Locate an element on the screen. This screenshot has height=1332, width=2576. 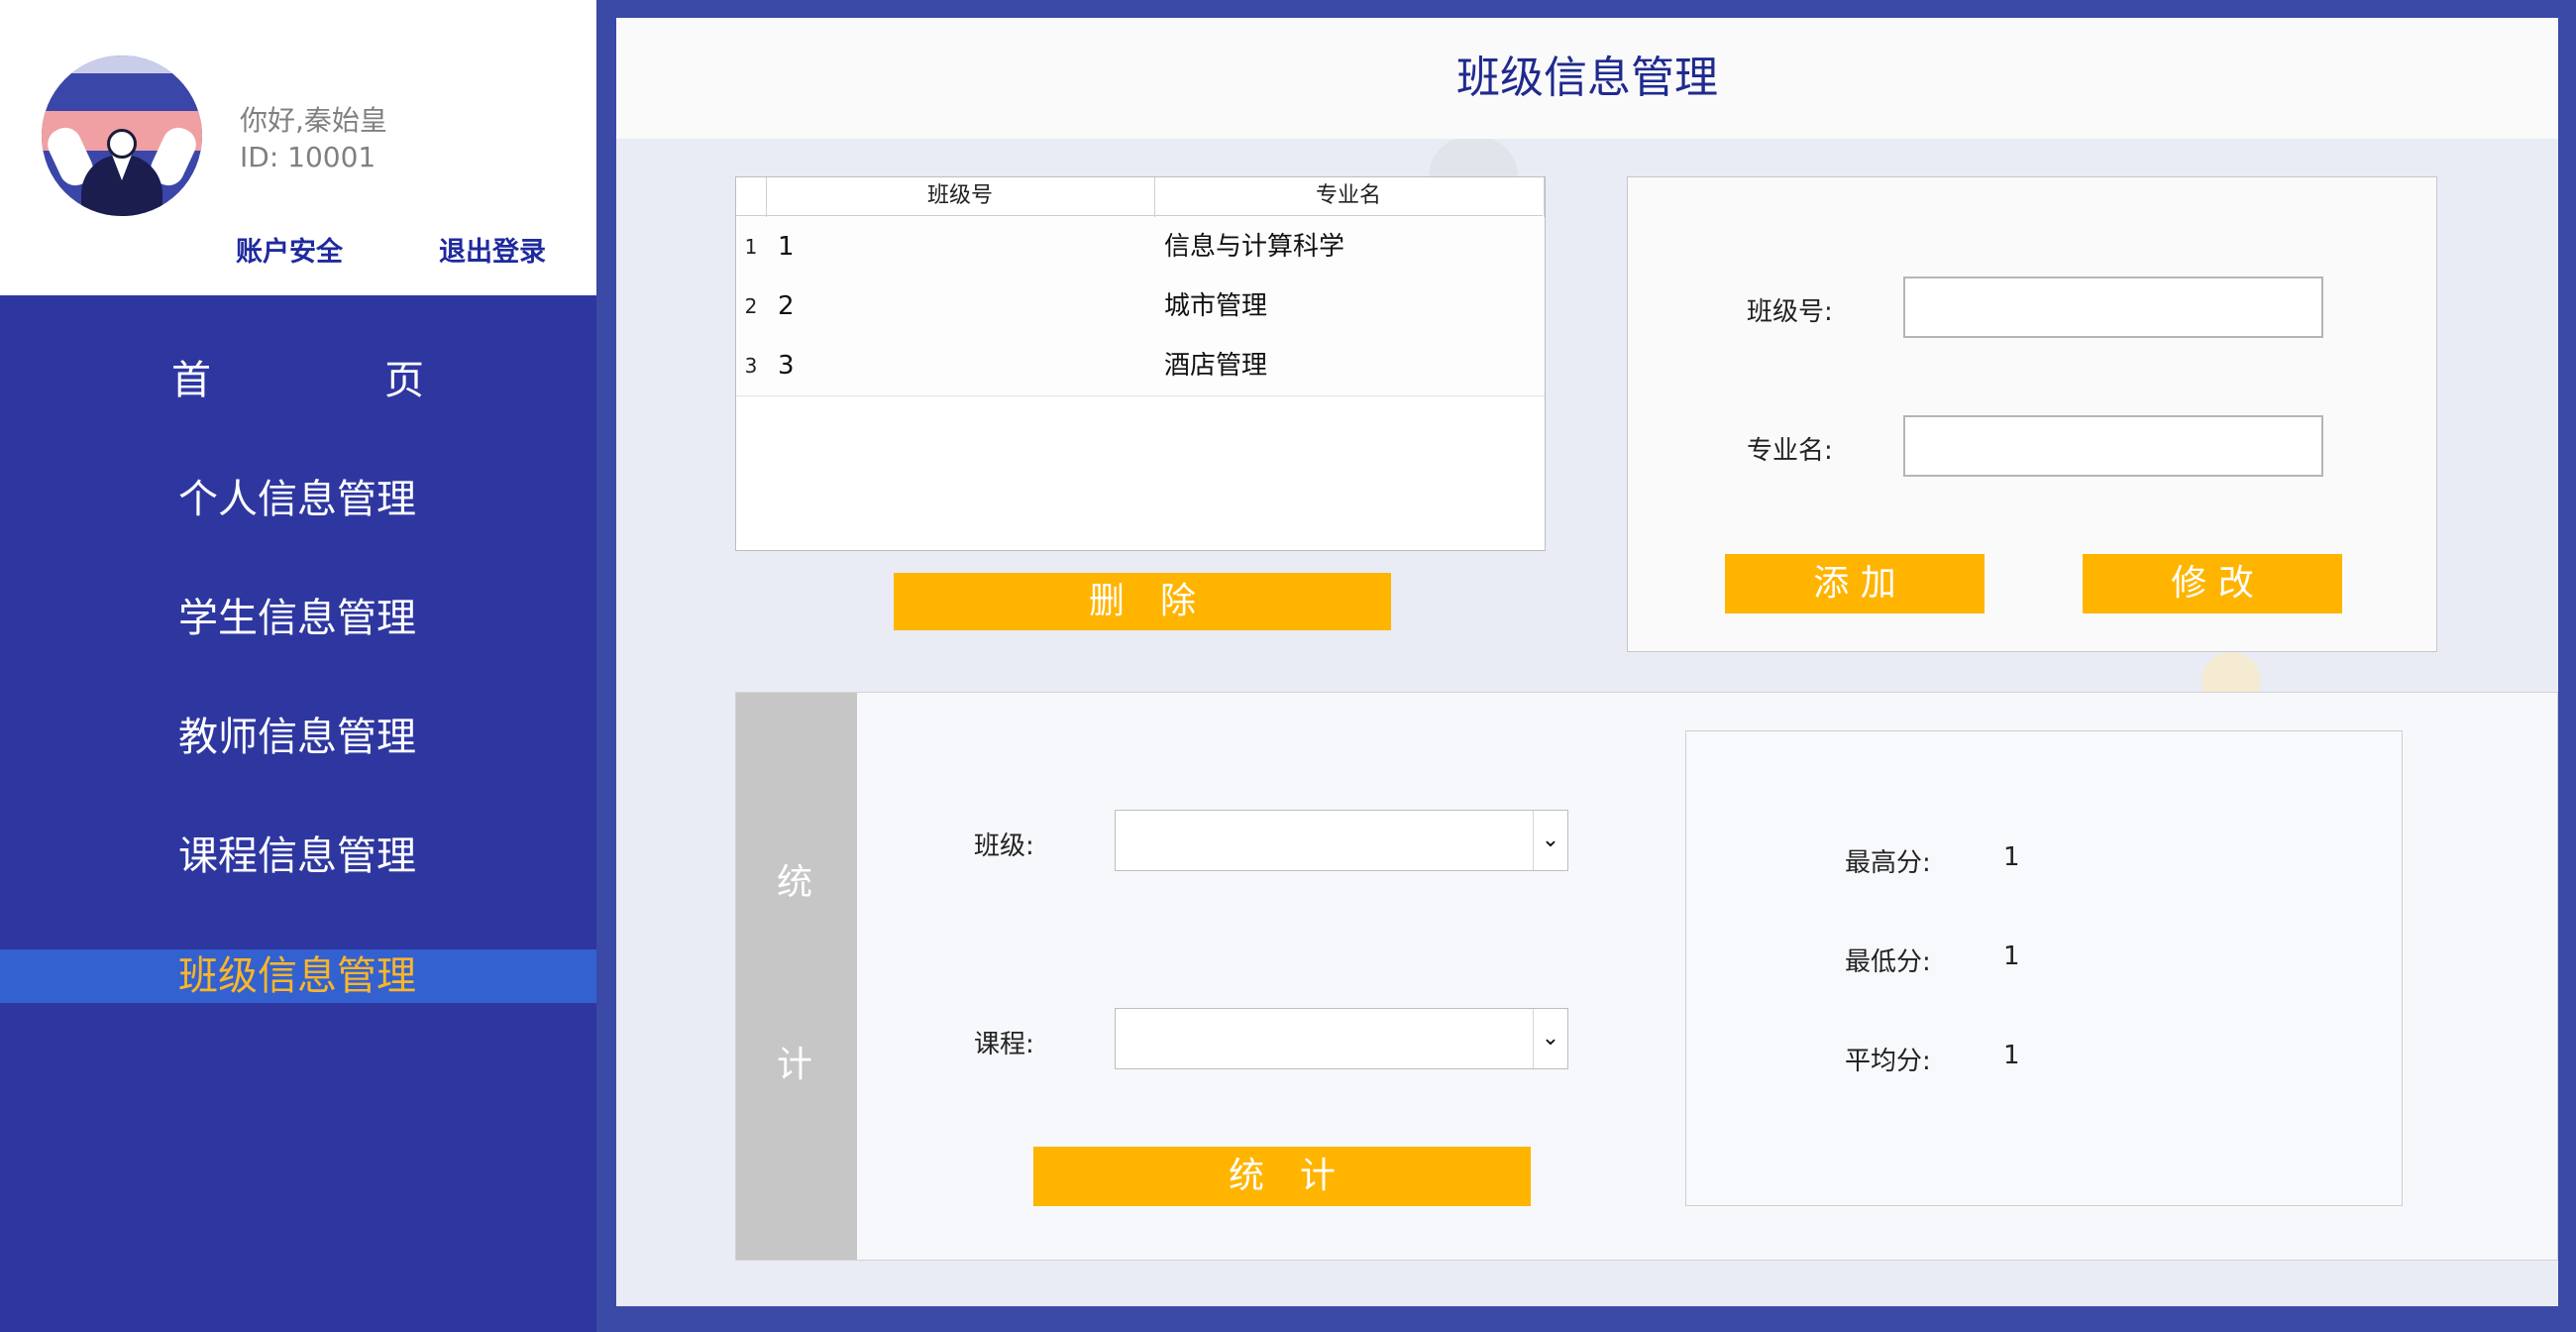
delete-button: 删 除 is located at coordinates (1142, 601).